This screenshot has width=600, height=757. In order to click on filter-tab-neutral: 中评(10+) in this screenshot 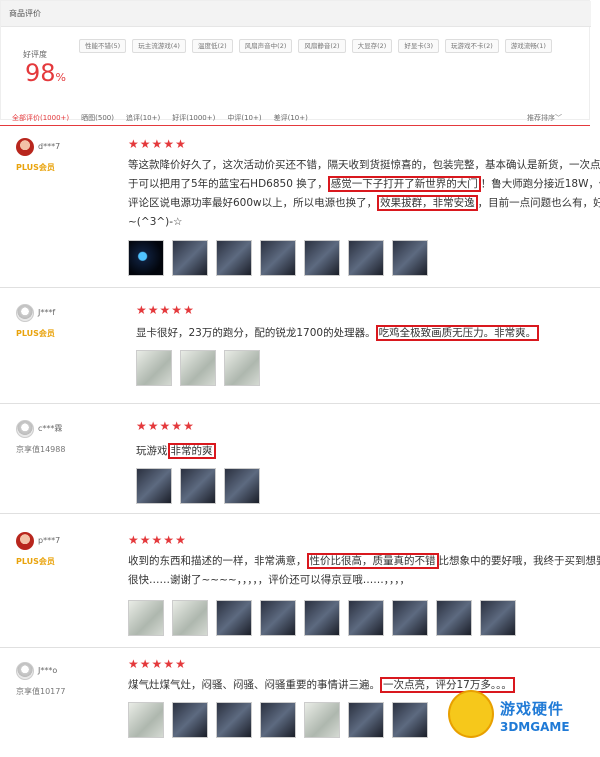, I will do `click(244, 118)`.